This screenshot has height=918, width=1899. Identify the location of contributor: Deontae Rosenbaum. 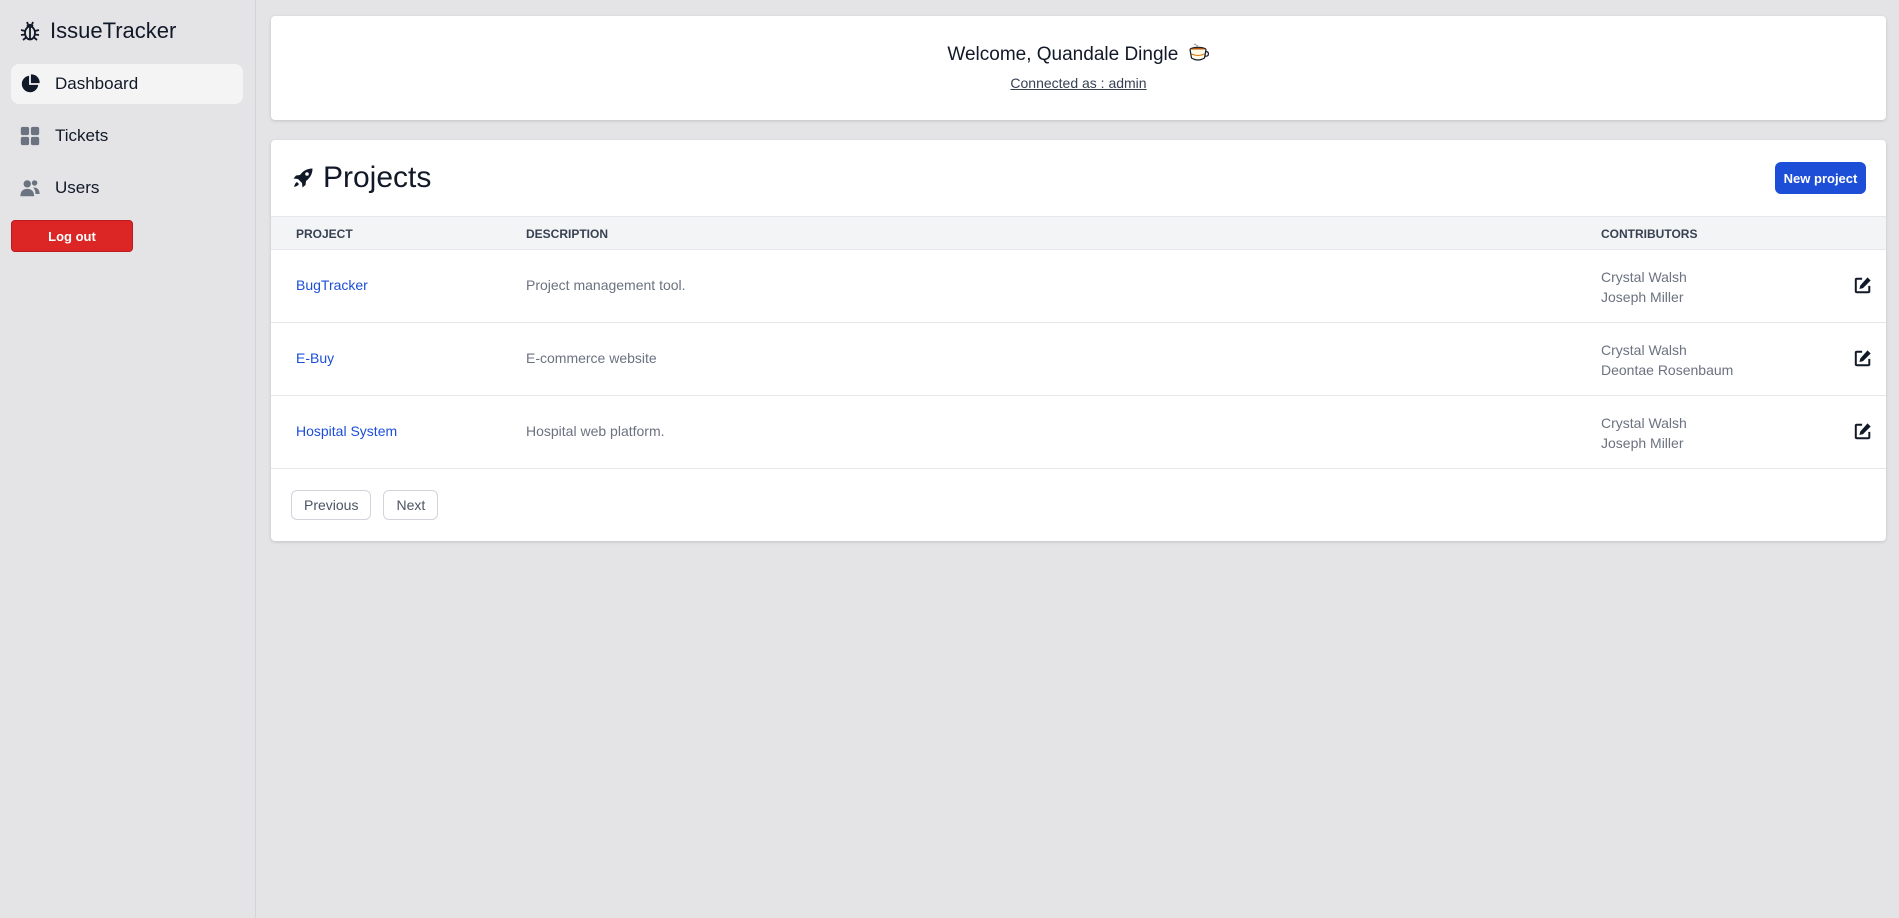
(1667, 370).